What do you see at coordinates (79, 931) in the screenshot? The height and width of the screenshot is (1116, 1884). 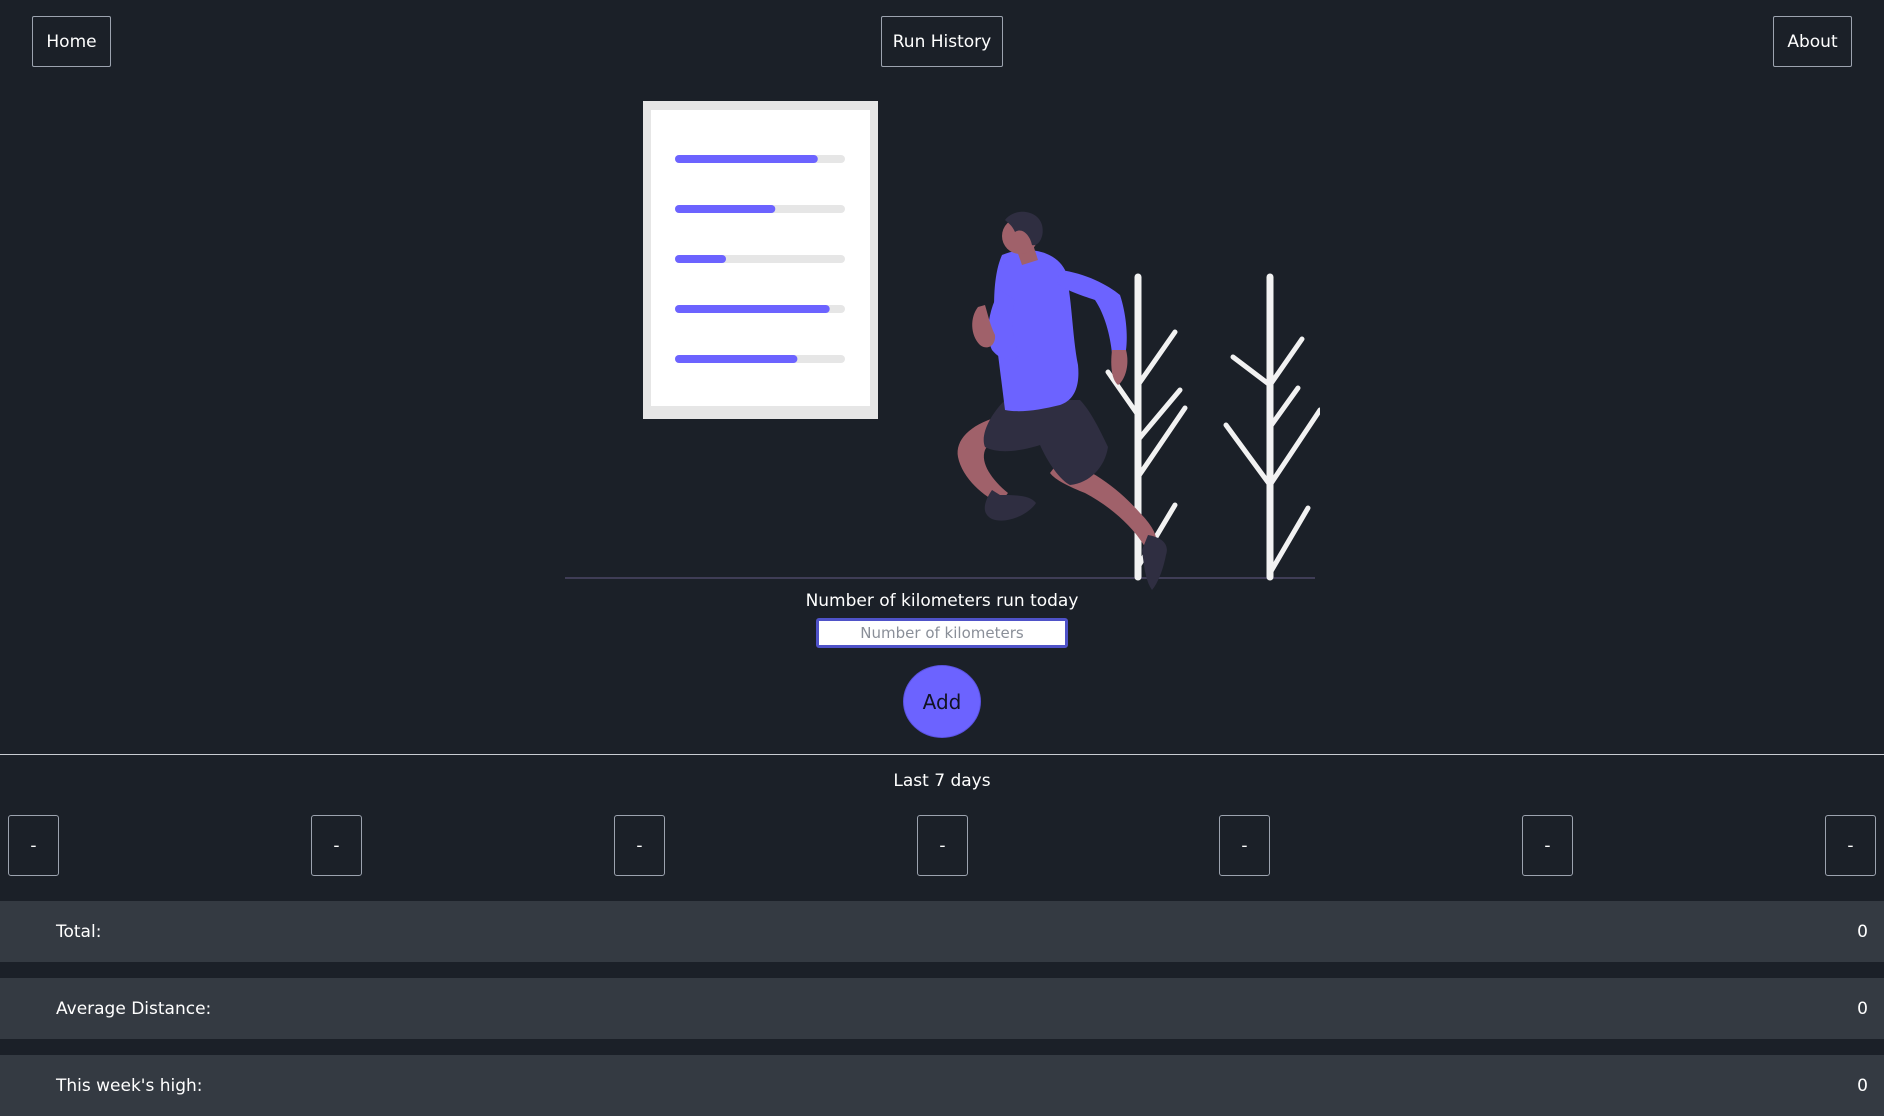 I see `total-label: Total:` at bounding box center [79, 931].